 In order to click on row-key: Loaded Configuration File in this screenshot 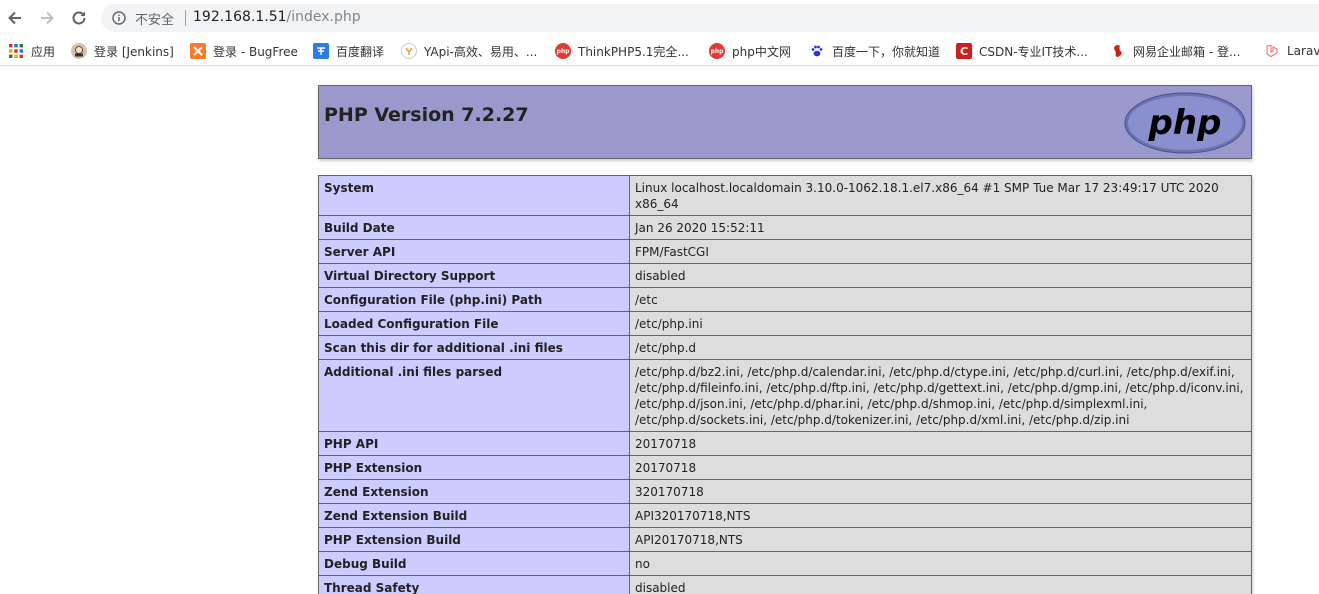, I will do `click(474, 323)`.